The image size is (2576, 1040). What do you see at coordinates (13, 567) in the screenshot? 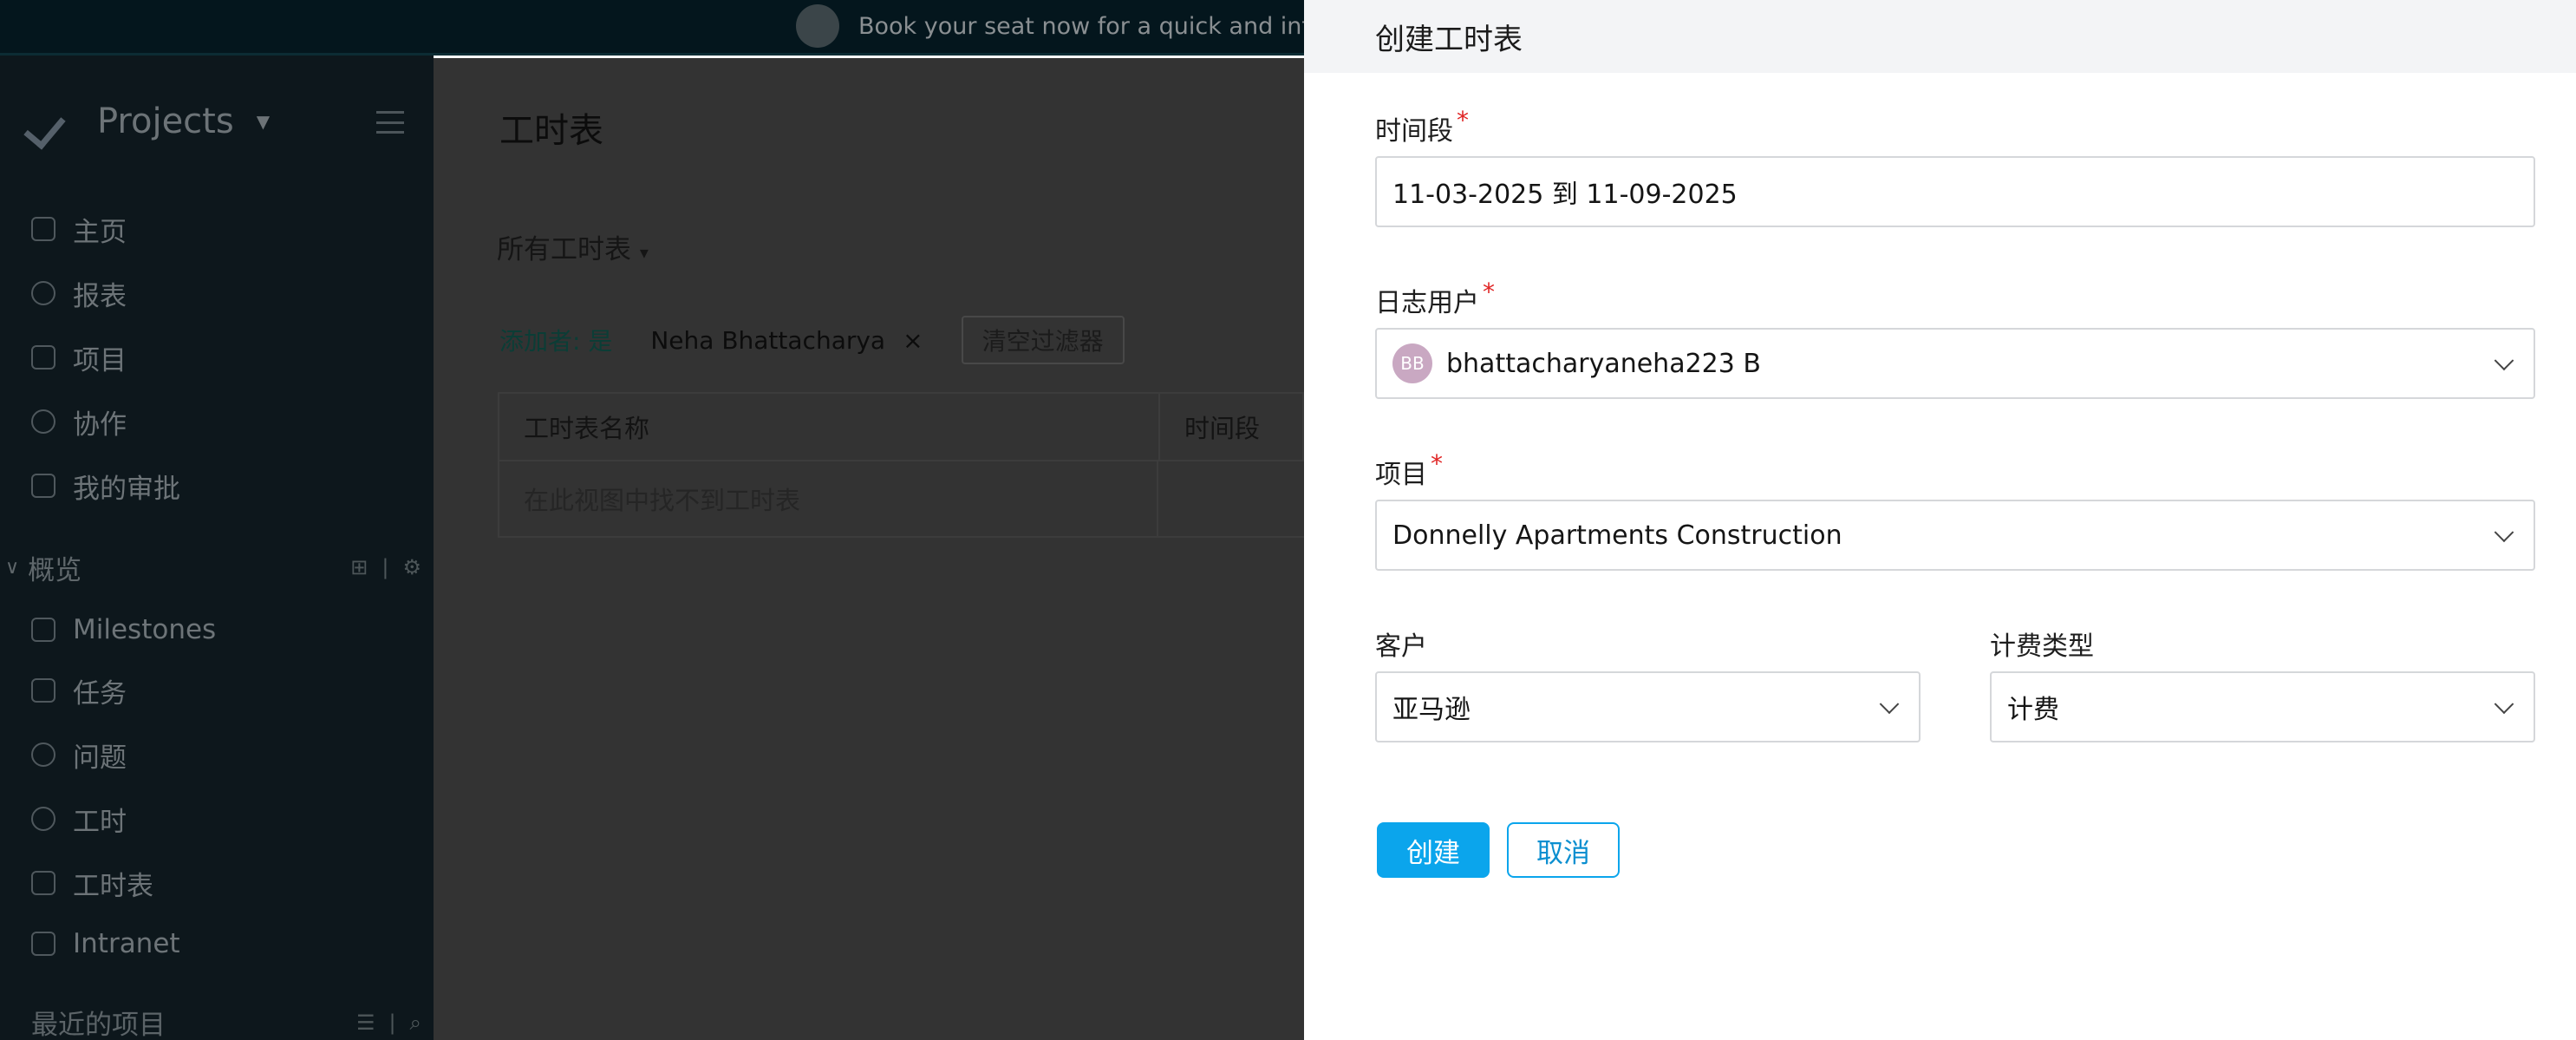
I see `chevron-down-icon: ∨` at bounding box center [13, 567].